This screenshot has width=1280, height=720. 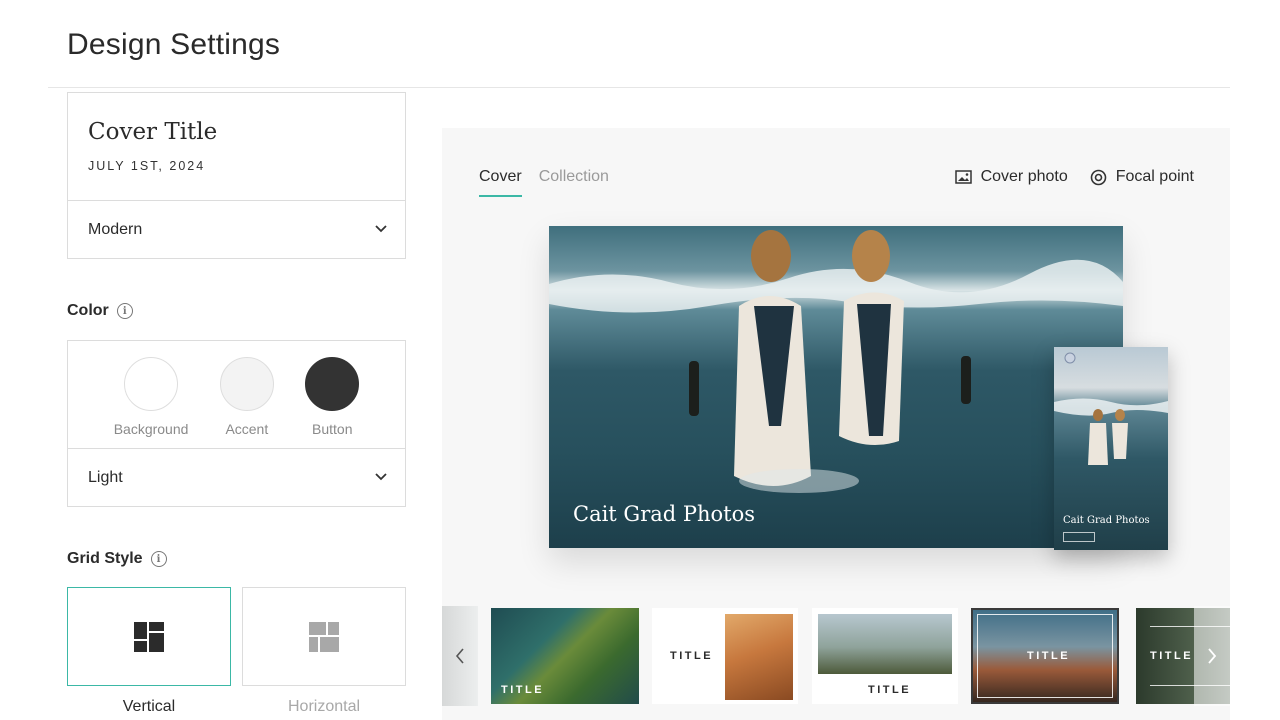 I want to click on color-panel: Background Accent Button Light, so click(x=236, y=423).